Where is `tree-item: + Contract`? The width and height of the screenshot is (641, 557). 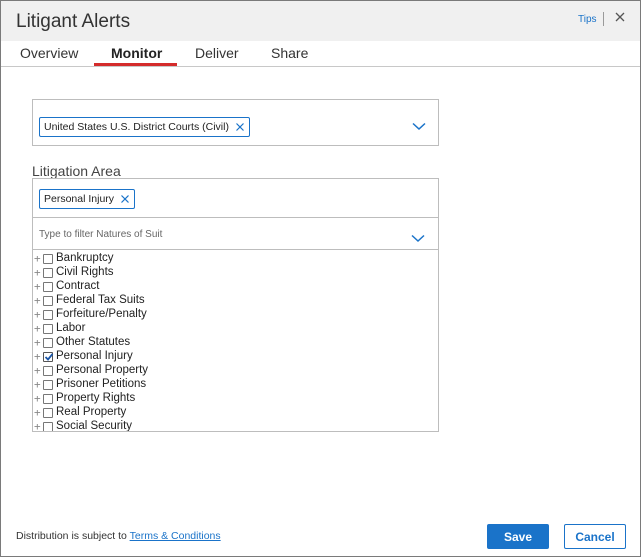
tree-item: + Contract is located at coordinates (233, 287).